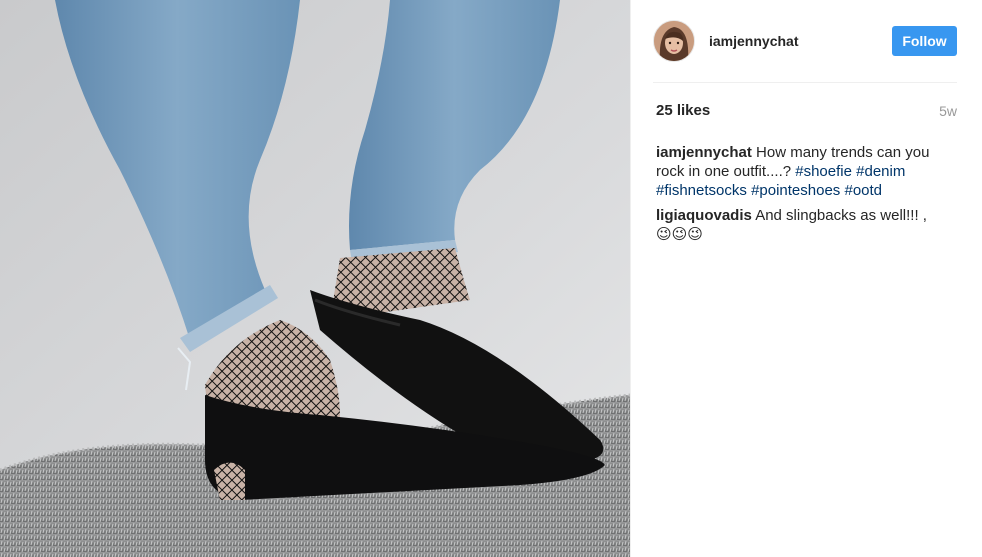 This screenshot has width=982, height=557. Describe the element at coordinates (841, 215) in the screenshot. I see `comment-text: And slingbacks as well!!! ,` at that location.